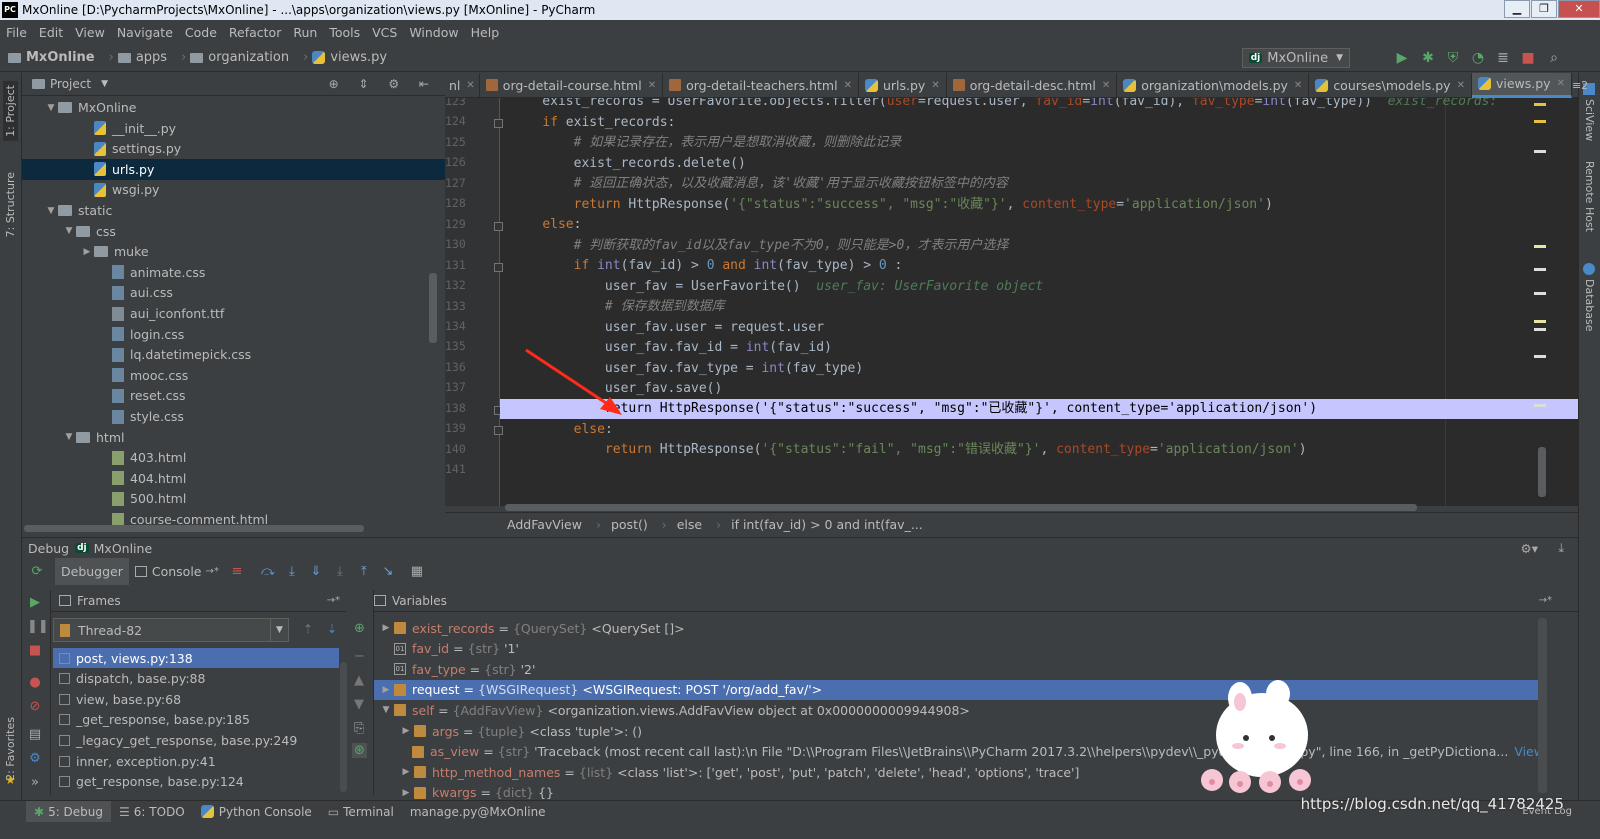 The image size is (1600, 839). I want to click on tool-tab-sciview: SciView, so click(1589, 120).